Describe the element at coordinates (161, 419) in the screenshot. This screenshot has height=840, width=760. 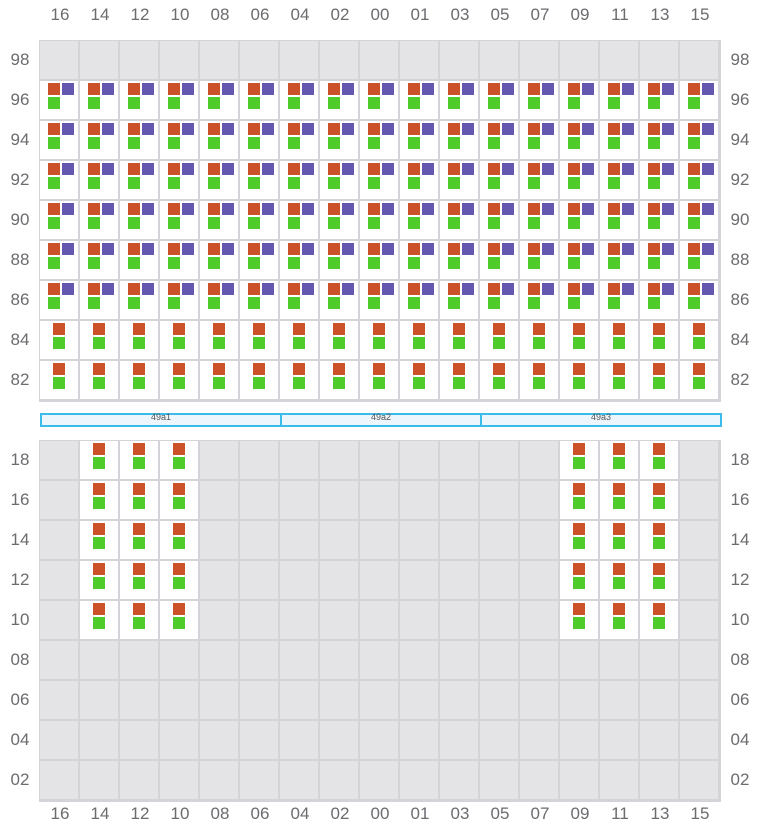
I see `zone-band: 49a1` at that location.